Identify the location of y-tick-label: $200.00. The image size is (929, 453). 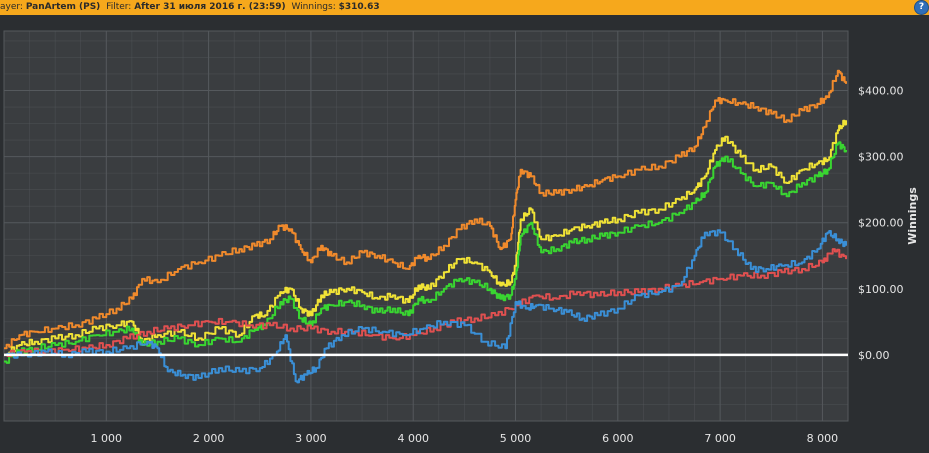
(881, 223).